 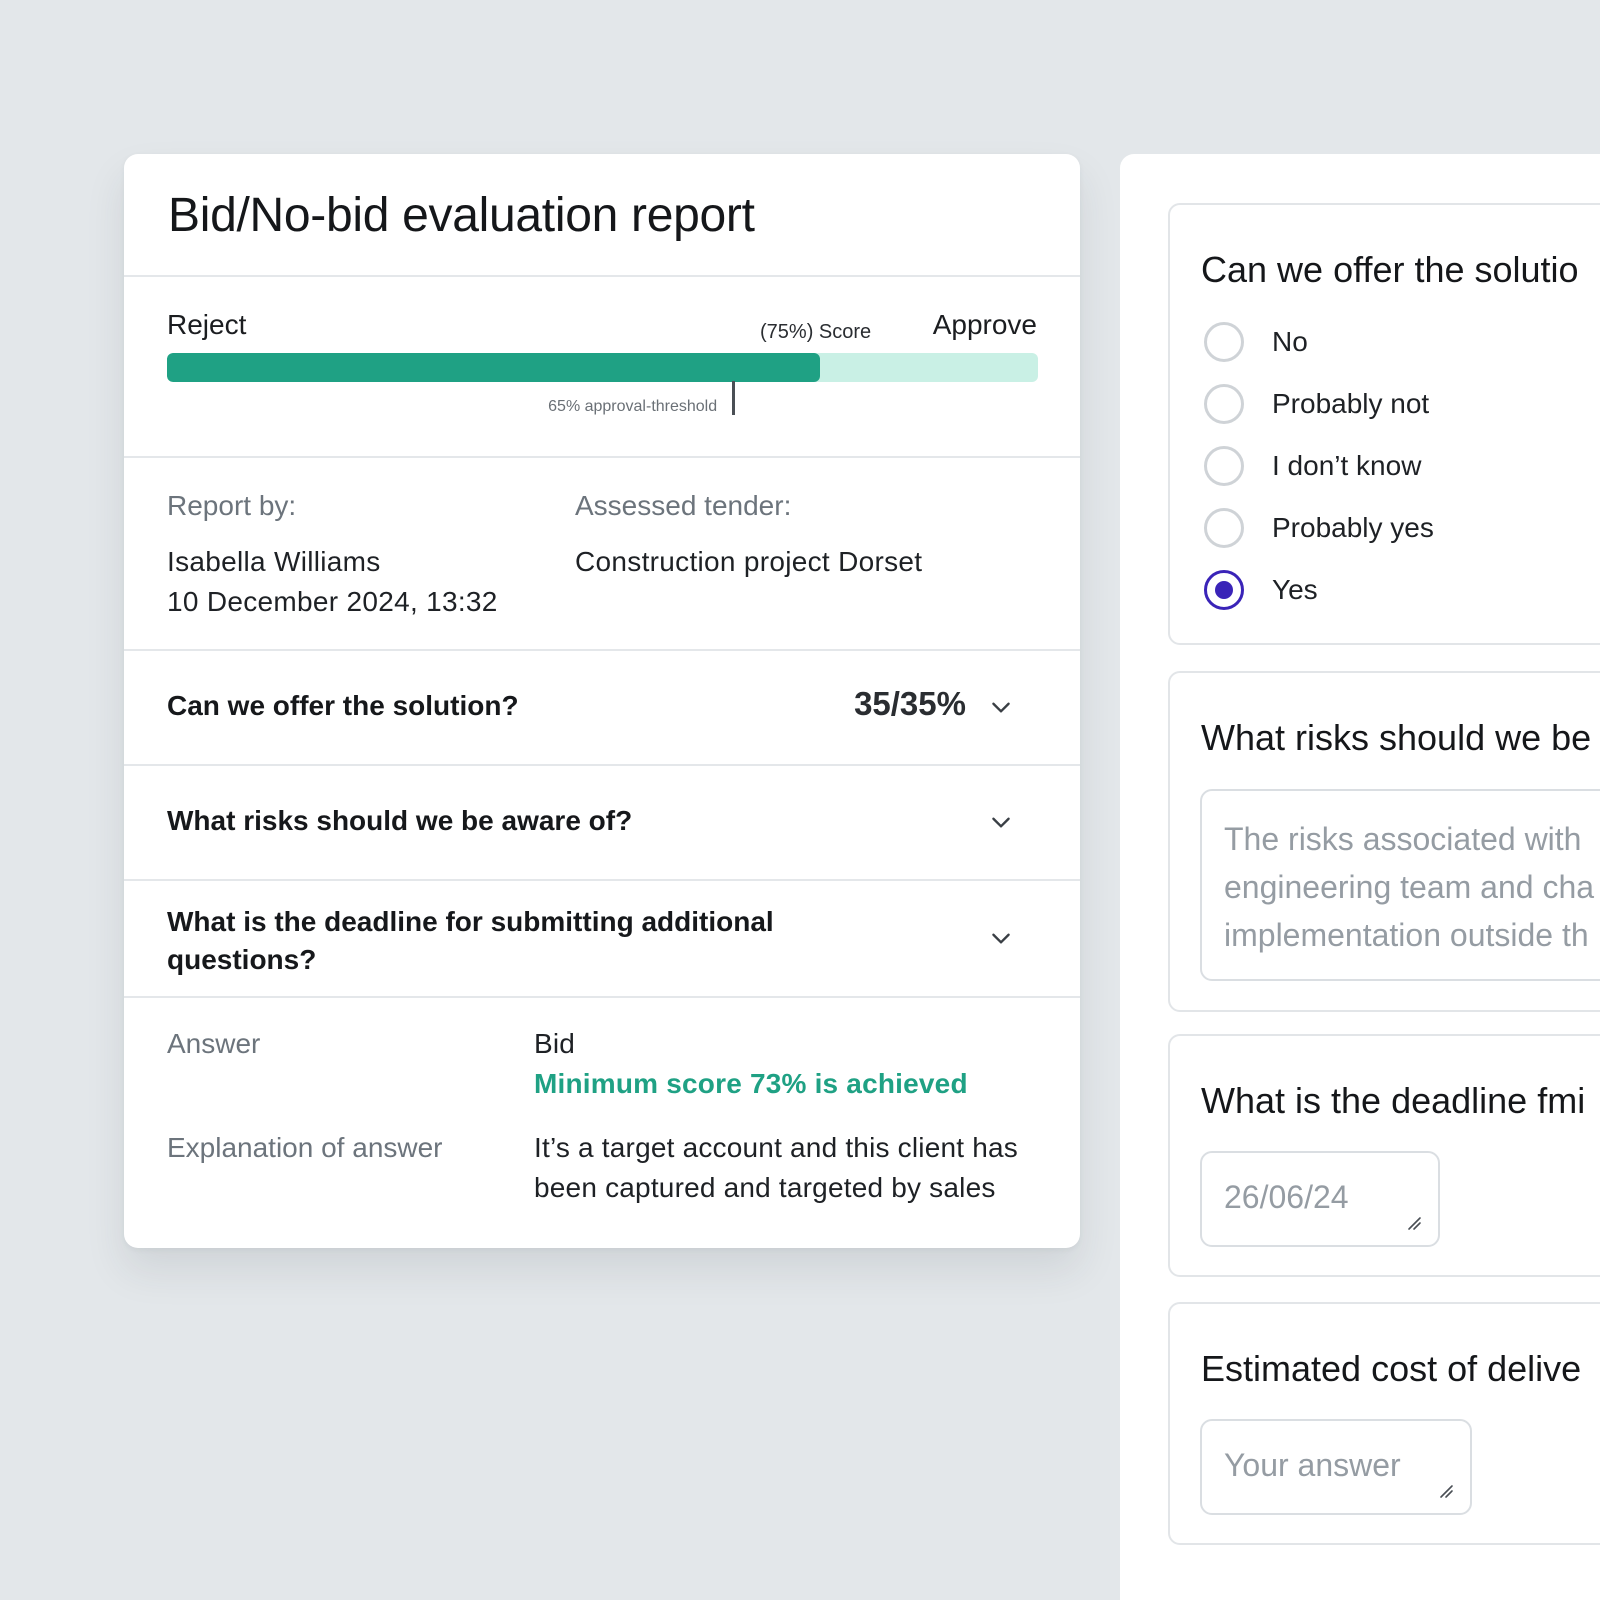 What do you see at coordinates (816, 332) in the screenshot?
I see `score-label: (75%) Score` at bounding box center [816, 332].